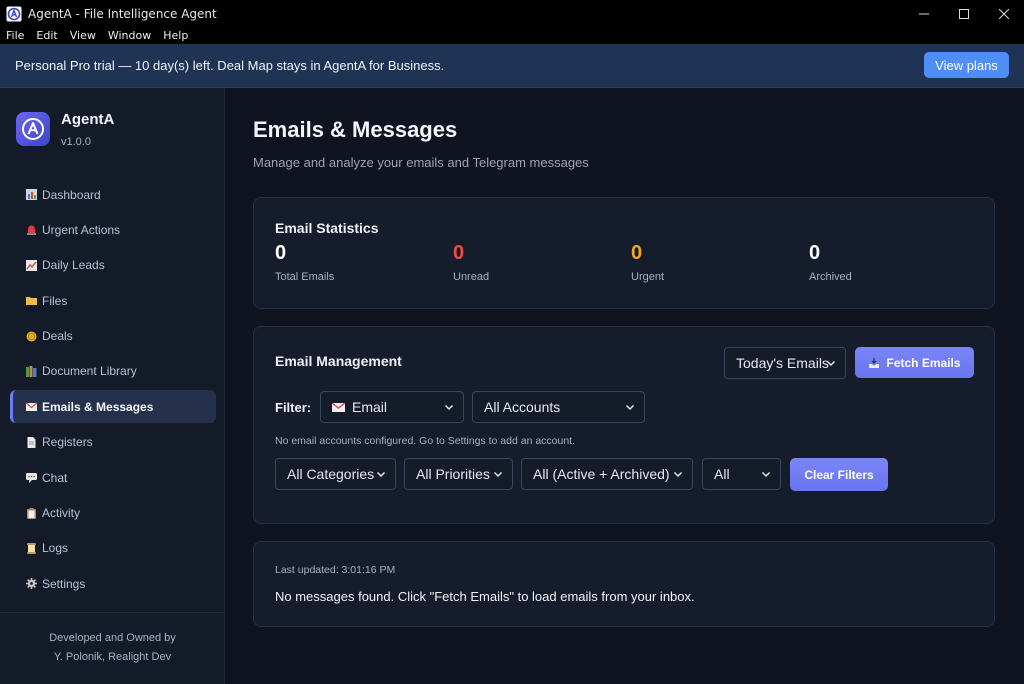 The height and width of the screenshot is (684, 1024). I want to click on menu-file: File, so click(15, 35).